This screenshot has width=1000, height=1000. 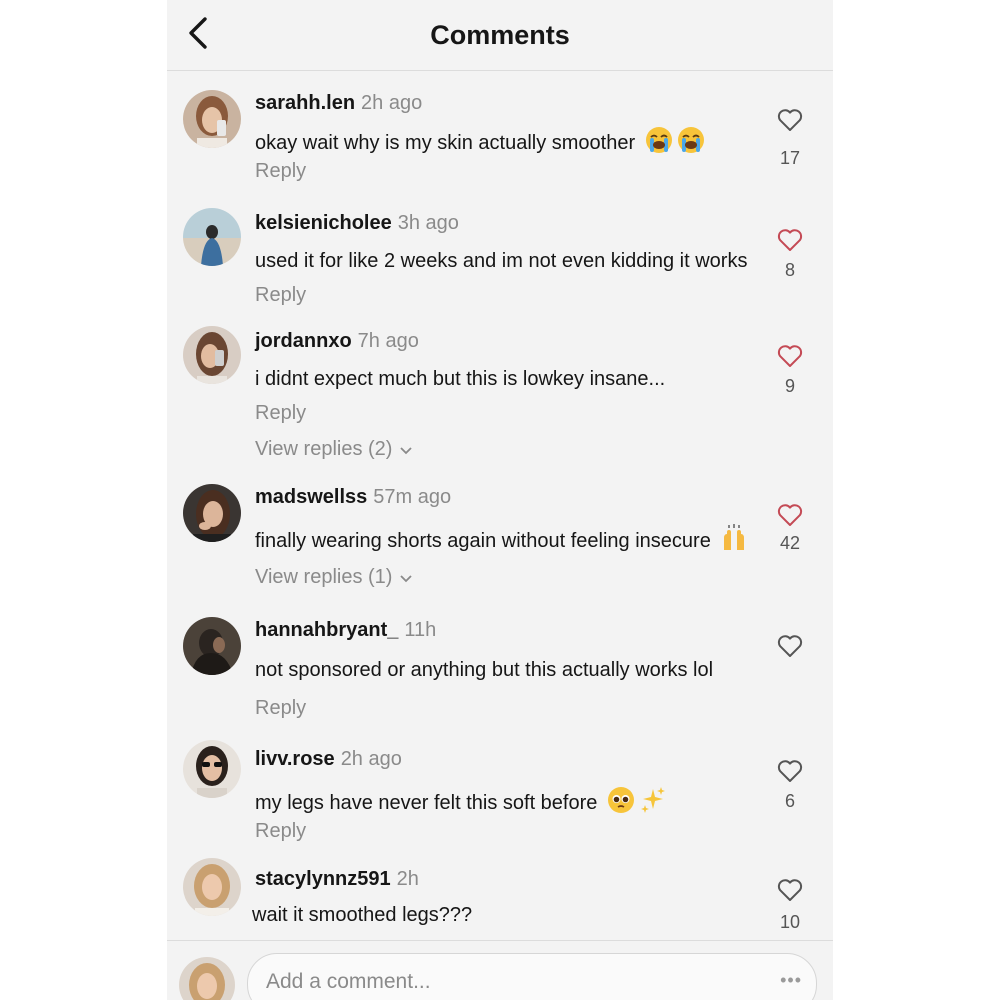 I want to click on like-count: 9, so click(x=789, y=386).